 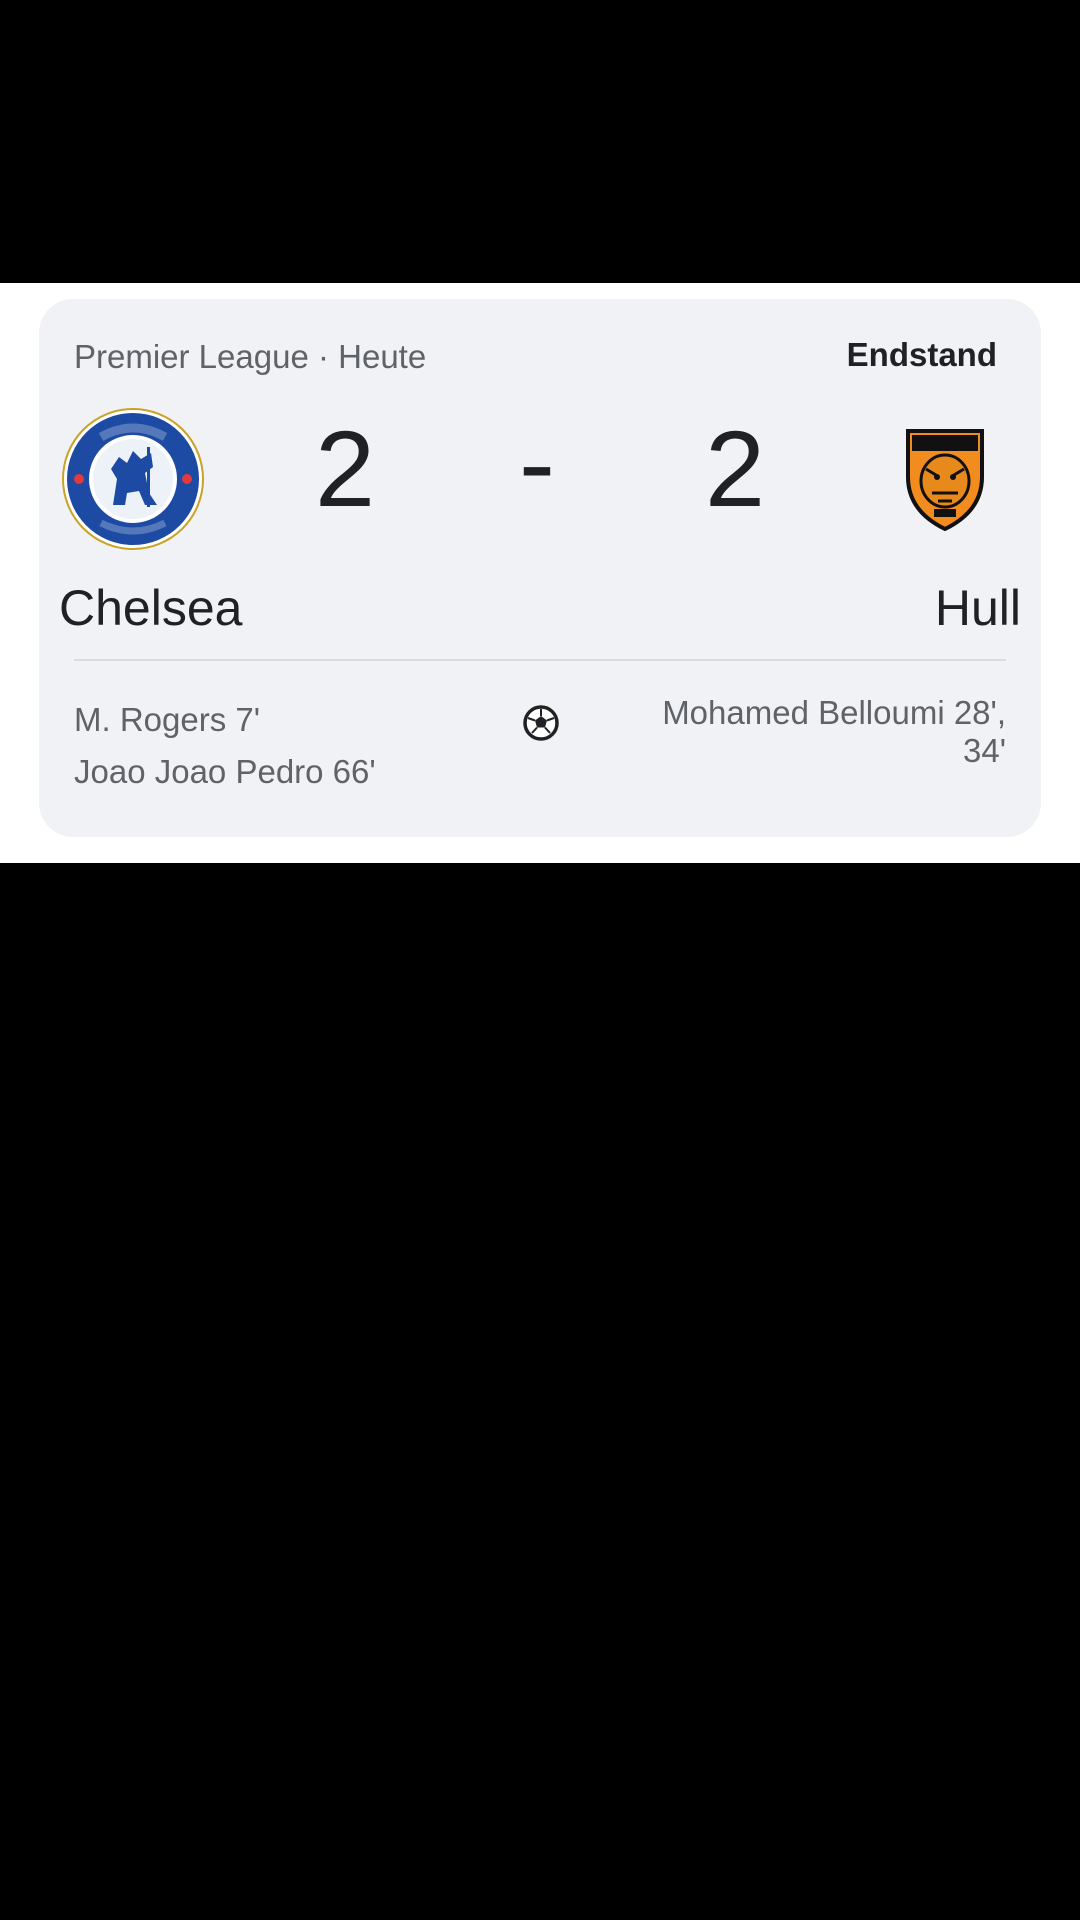 What do you see at coordinates (167, 719) in the screenshot?
I see `home-scorer-1: M. Rogers 7'` at bounding box center [167, 719].